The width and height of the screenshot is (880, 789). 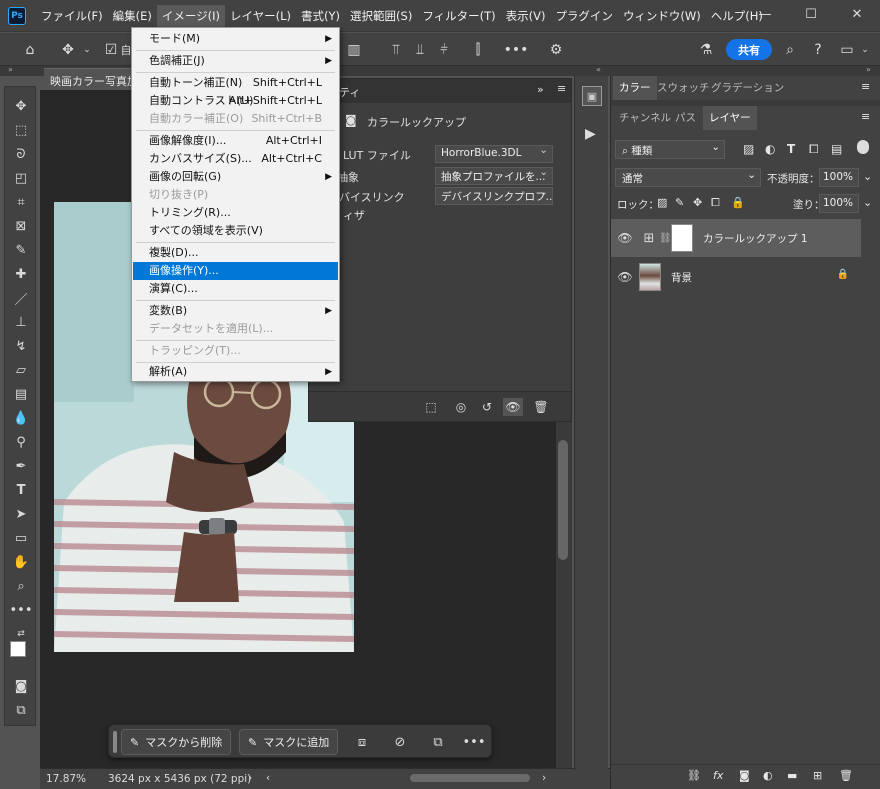 I want to click on fx-icon: fx, so click(x=718, y=775).